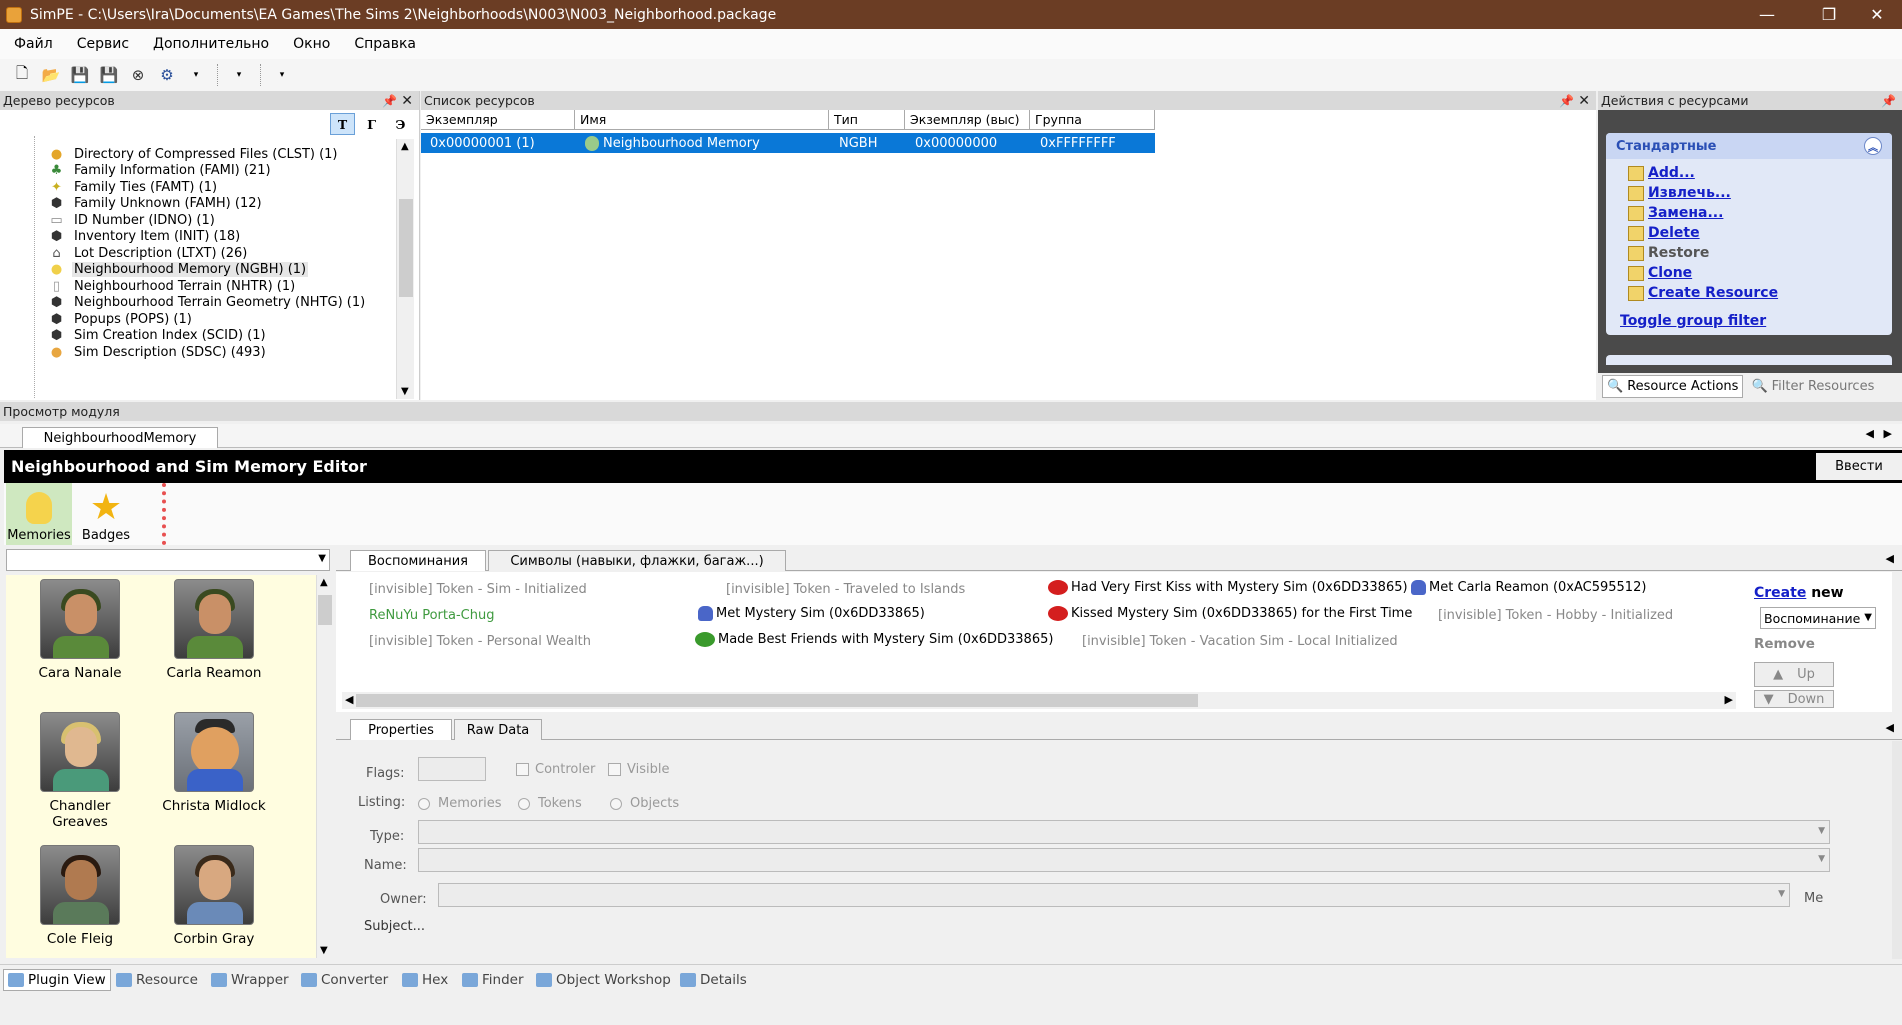 The width and height of the screenshot is (1902, 1025). What do you see at coordinates (57, 980) in the screenshot?
I see `plugin-view-tab: Plugin View` at bounding box center [57, 980].